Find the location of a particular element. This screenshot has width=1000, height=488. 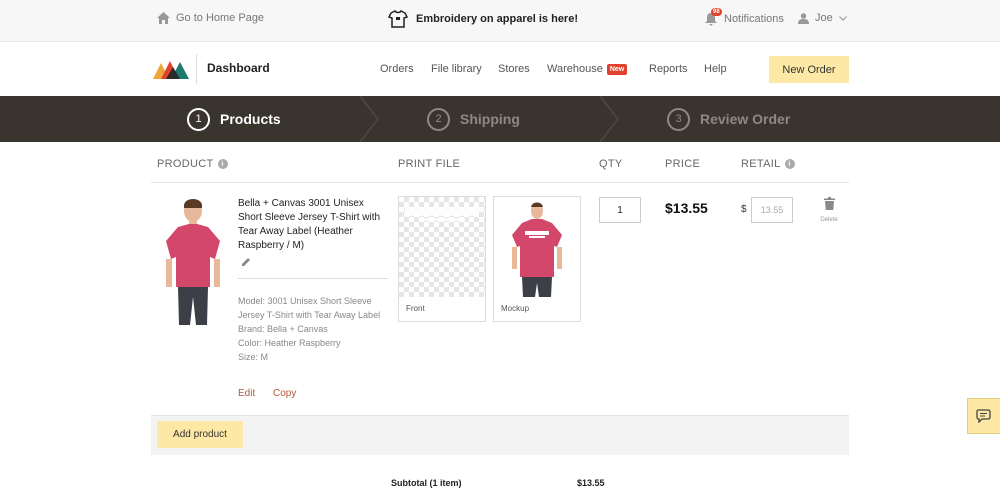

header-retail: RETAIL i is located at coordinates (768, 164).